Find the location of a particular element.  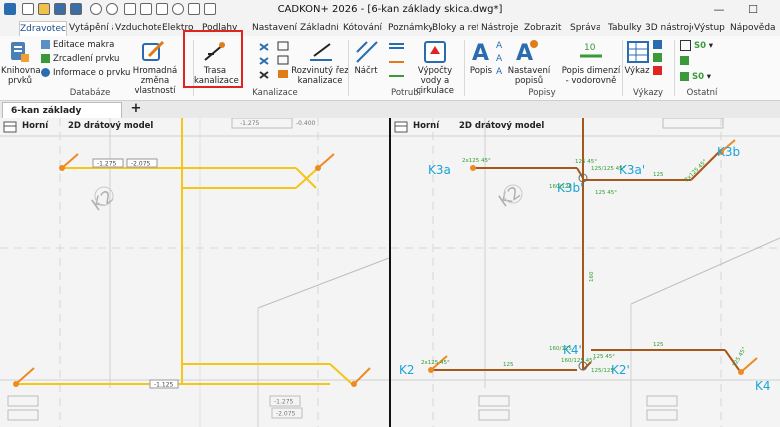

library-button: Knihovna prvků is located at coordinates (21, 76).